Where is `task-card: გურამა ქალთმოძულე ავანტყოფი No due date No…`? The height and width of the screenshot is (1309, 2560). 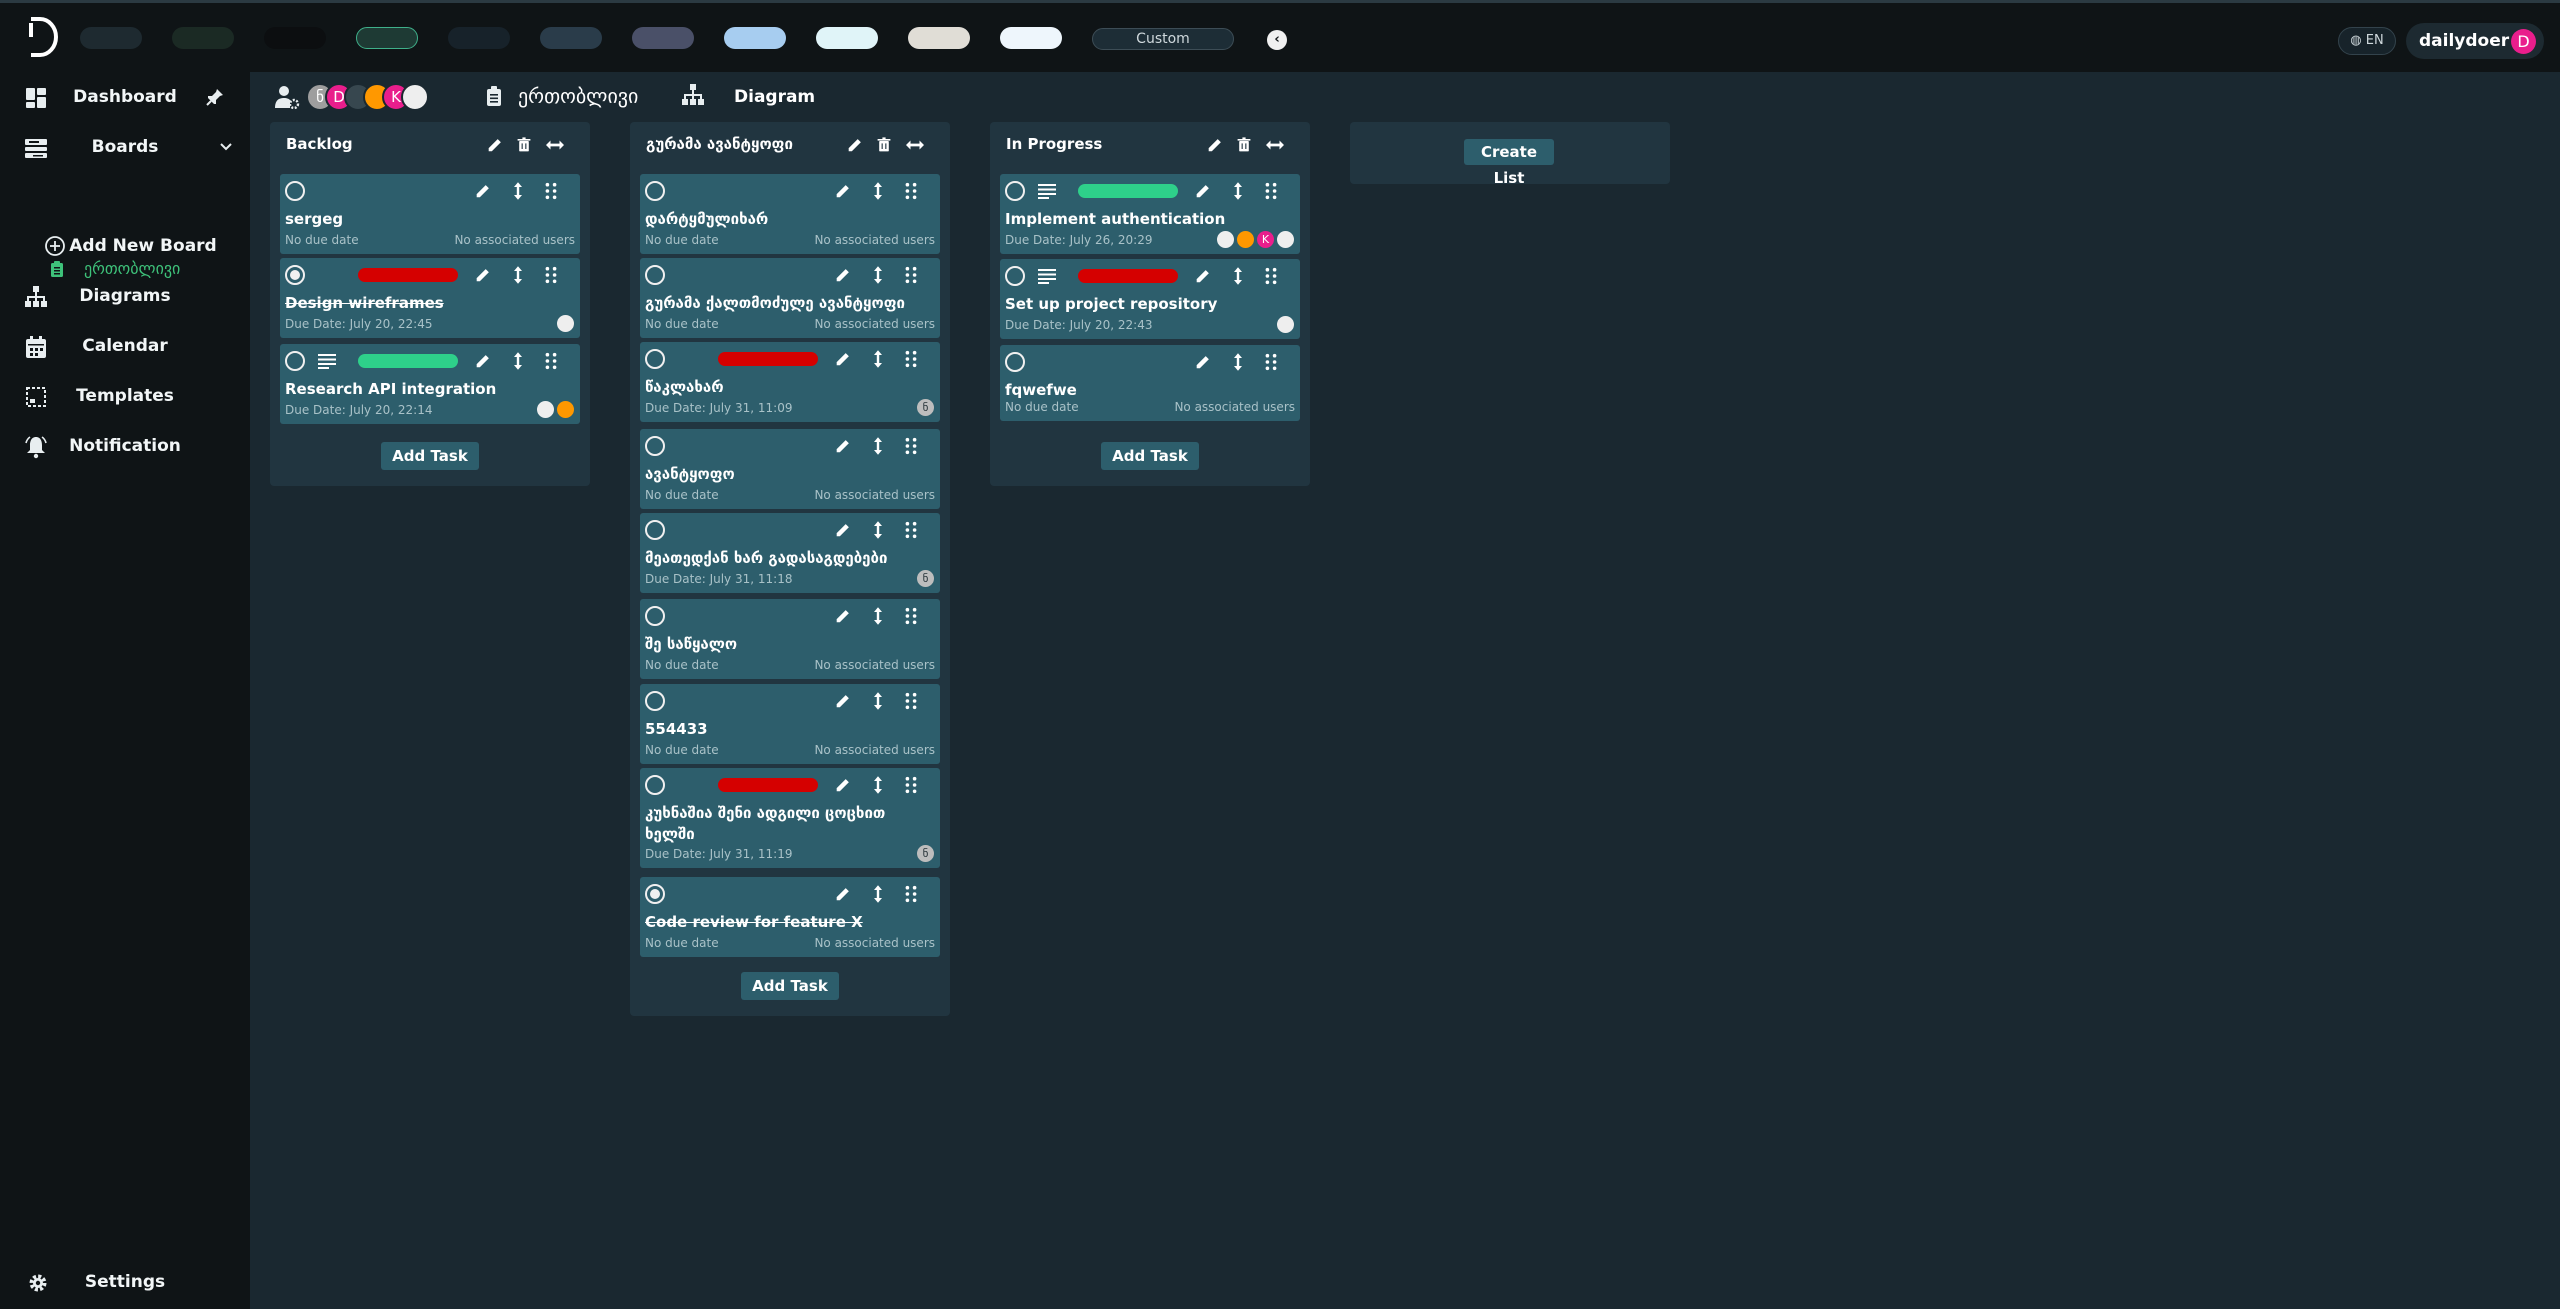
task-card: გურამა ქალთმოძულე ავანტყოფი No due date No… is located at coordinates (790, 298).